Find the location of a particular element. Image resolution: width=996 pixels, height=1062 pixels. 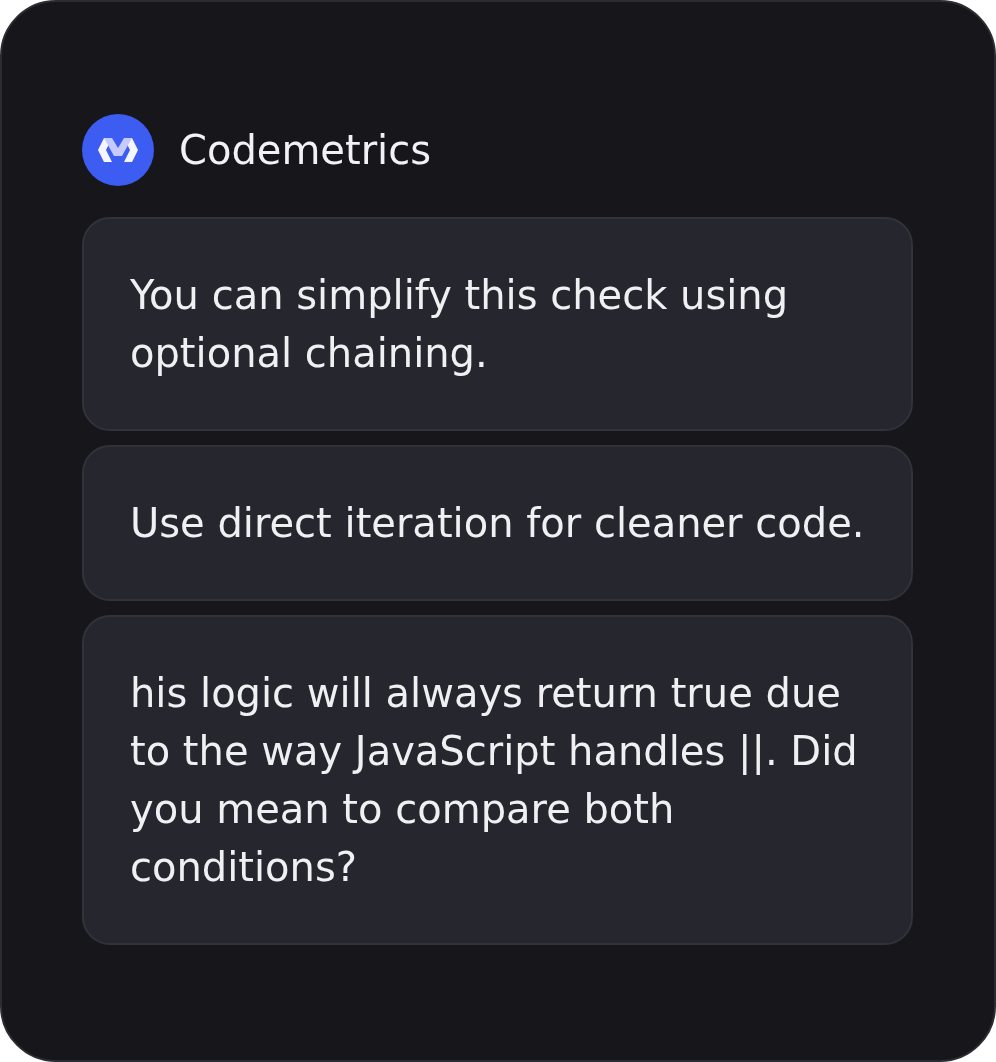

app-title: Codemetrics is located at coordinates (305, 150).